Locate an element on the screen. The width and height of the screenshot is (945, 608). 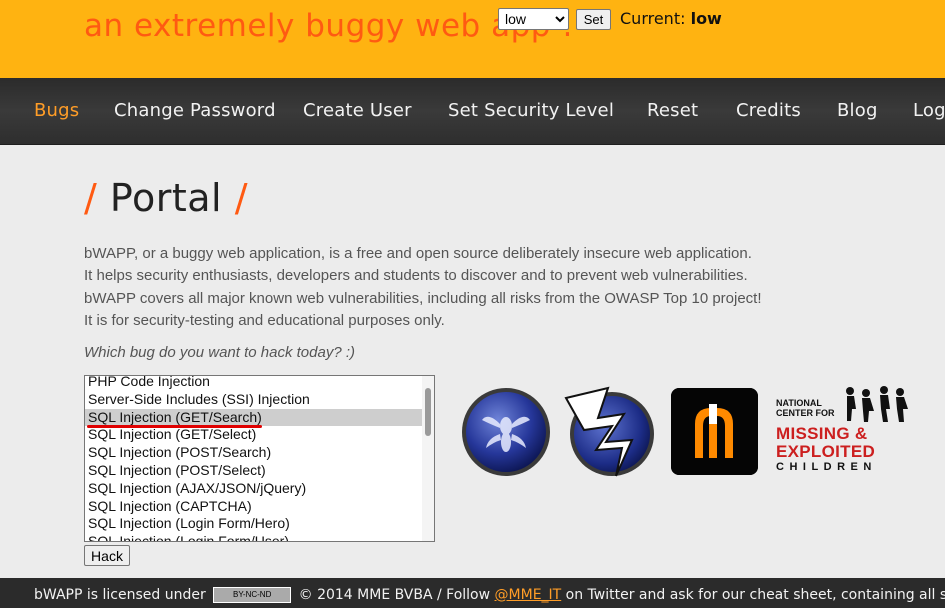
page-title: / Portal / is located at coordinates (166, 198).